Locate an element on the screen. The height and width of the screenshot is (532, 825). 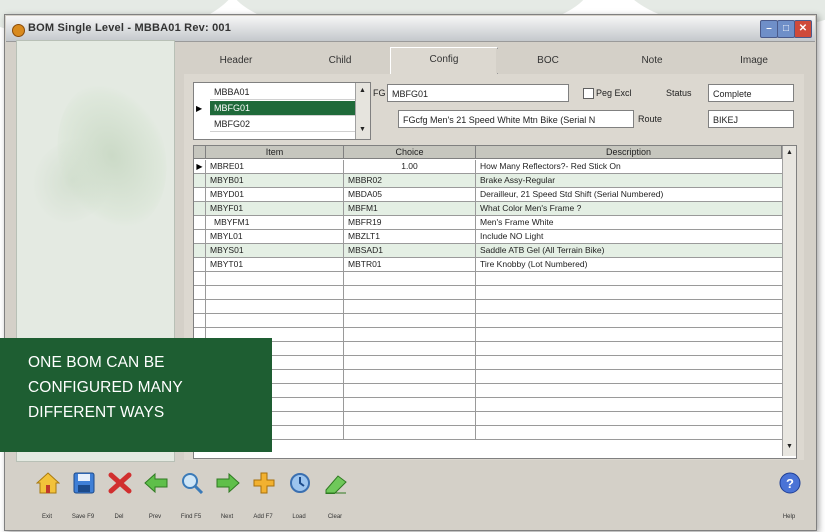
help-button: ? Help is located at coordinates (789, 496).